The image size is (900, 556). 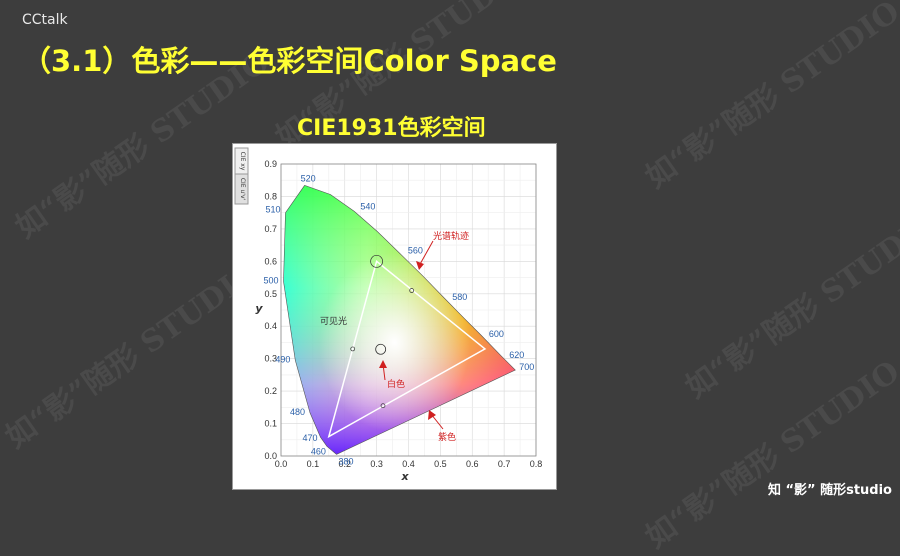 What do you see at coordinates (376, 464) in the screenshot?
I see `x-tick-label: 0.3` at bounding box center [376, 464].